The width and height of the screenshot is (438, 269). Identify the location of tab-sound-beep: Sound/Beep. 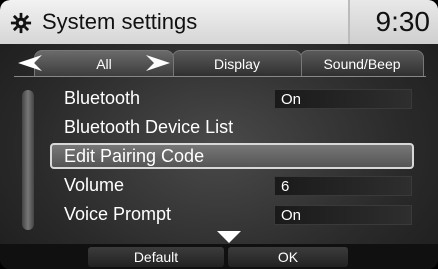
(362, 63).